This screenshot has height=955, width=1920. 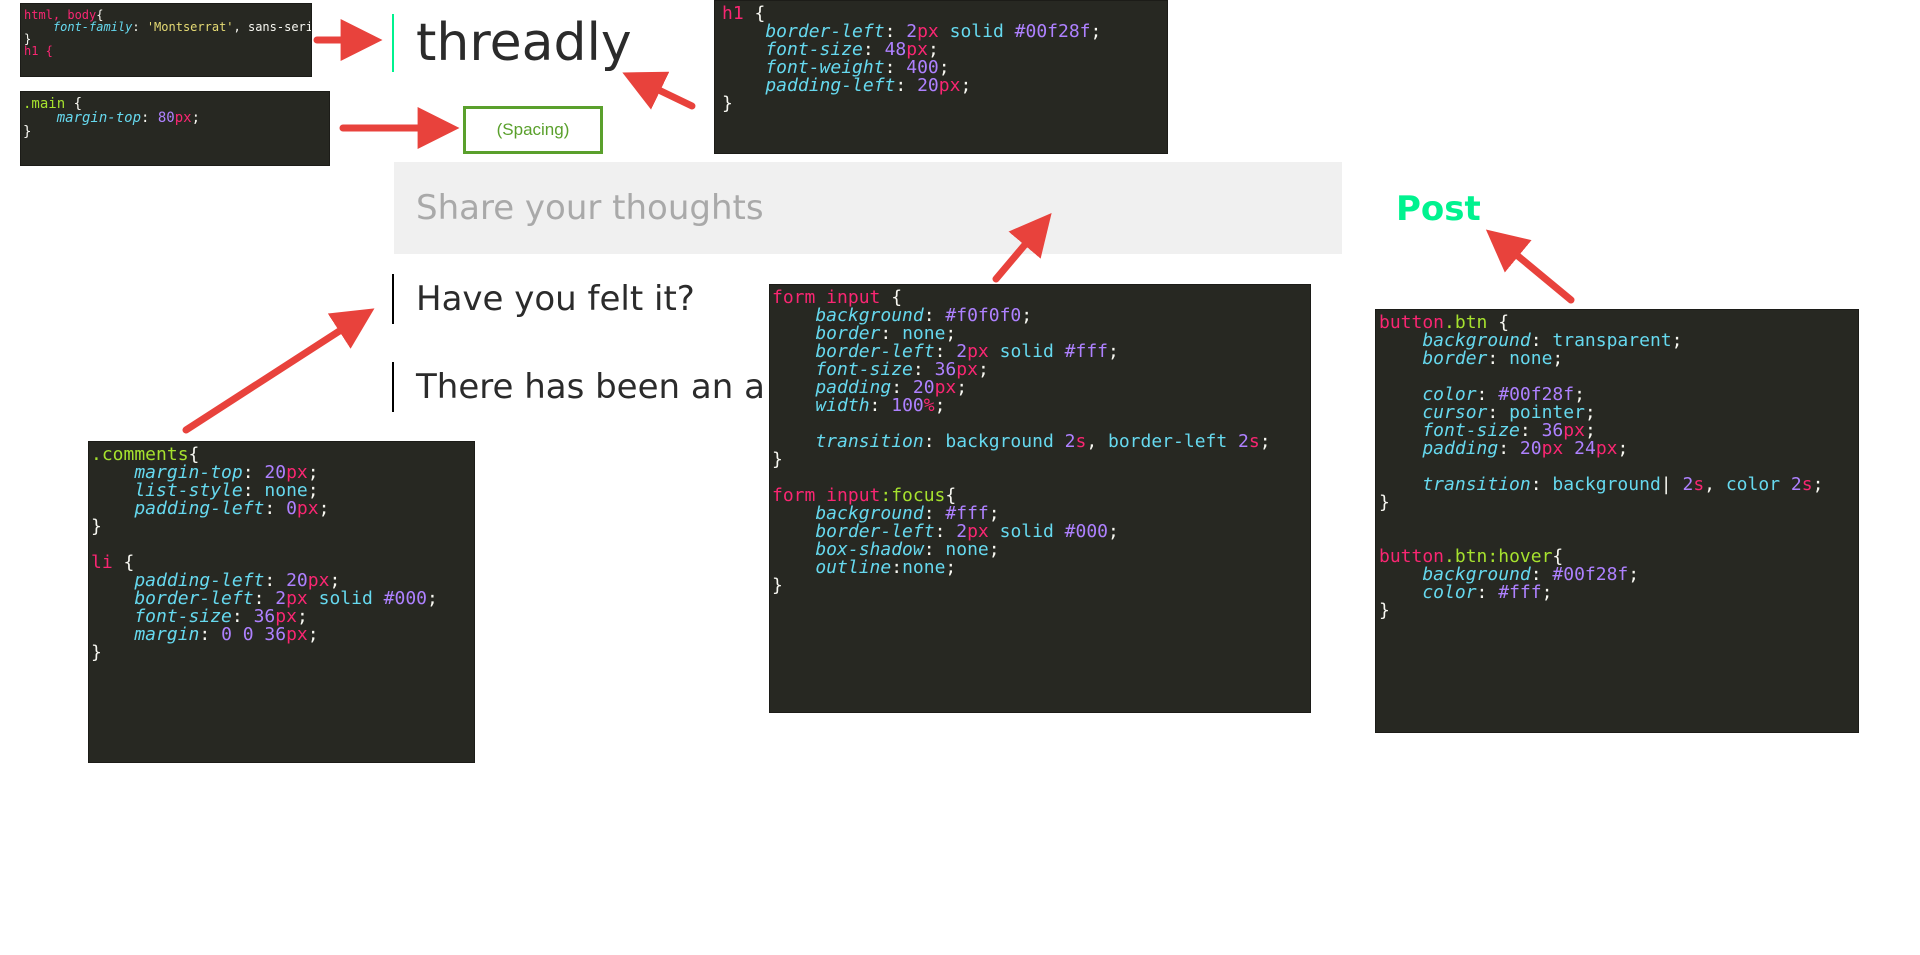 What do you see at coordinates (1482, 394) in the screenshot?
I see `code-line: color: #00f28f;` at bounding box center [1482, 394].